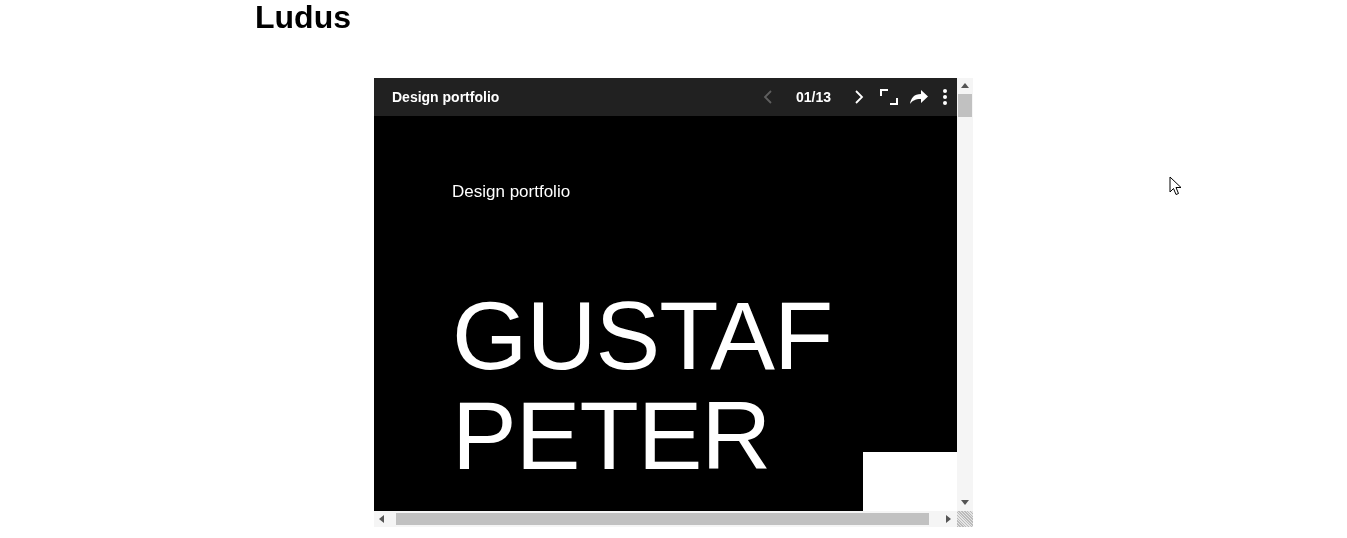 The height and width of the screenshot is (538, 1347). Describe the element at coordinates (965, 85) in the screenshot. I see `scroll-up-icon` at that location.